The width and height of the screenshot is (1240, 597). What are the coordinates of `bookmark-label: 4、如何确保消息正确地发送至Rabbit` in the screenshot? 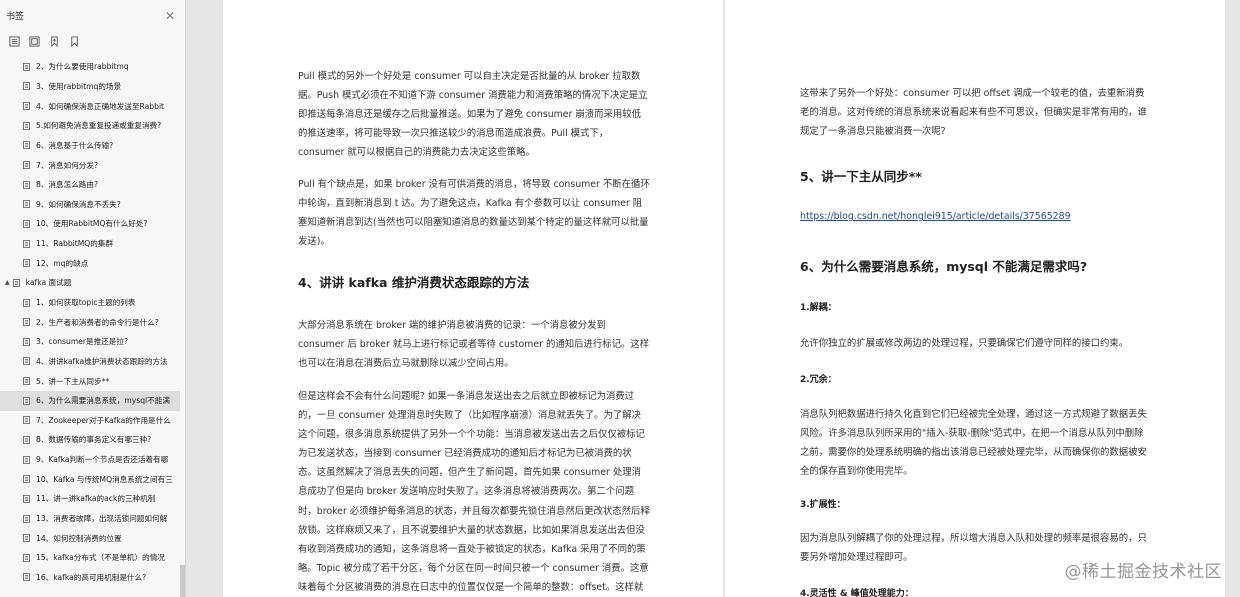 It's located at (100, 106).